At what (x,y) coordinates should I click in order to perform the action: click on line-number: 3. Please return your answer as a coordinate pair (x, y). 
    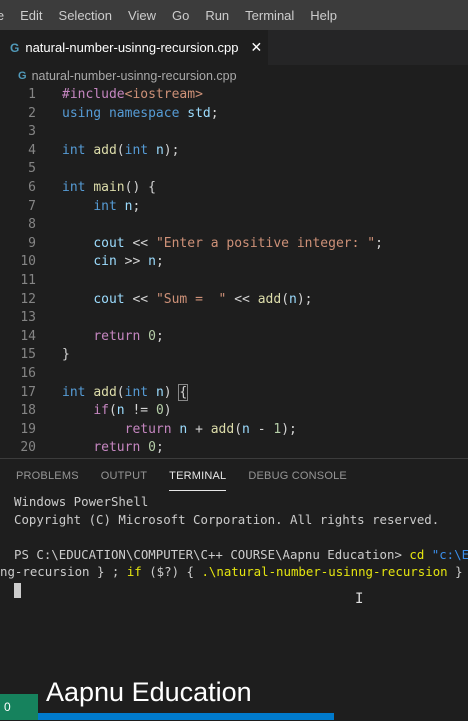
    Looking at the image, I should click on (32, 132).